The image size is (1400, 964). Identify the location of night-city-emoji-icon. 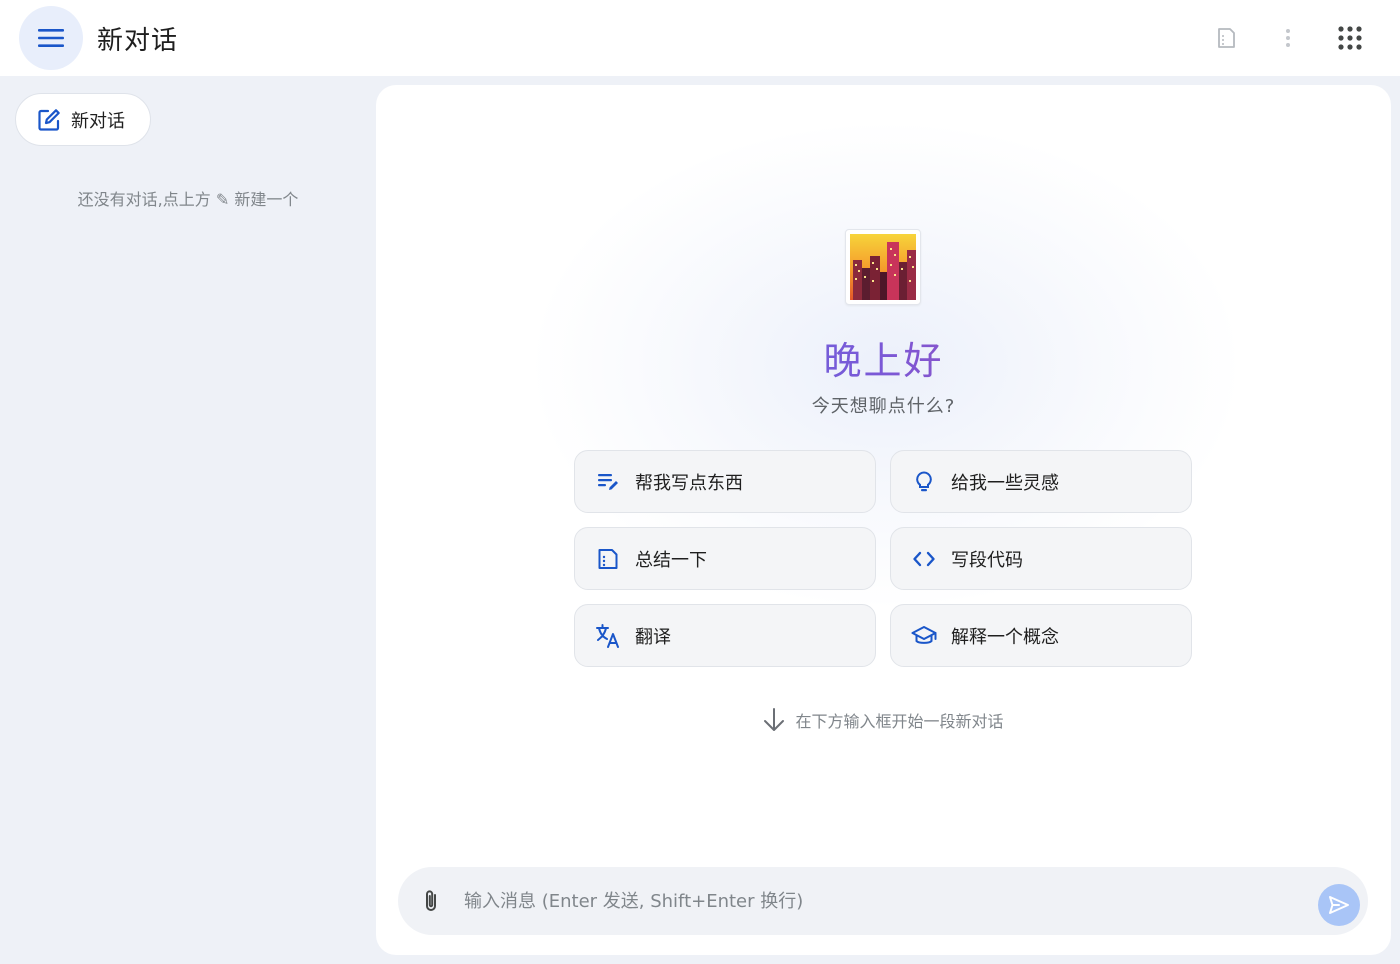
(883, 267).